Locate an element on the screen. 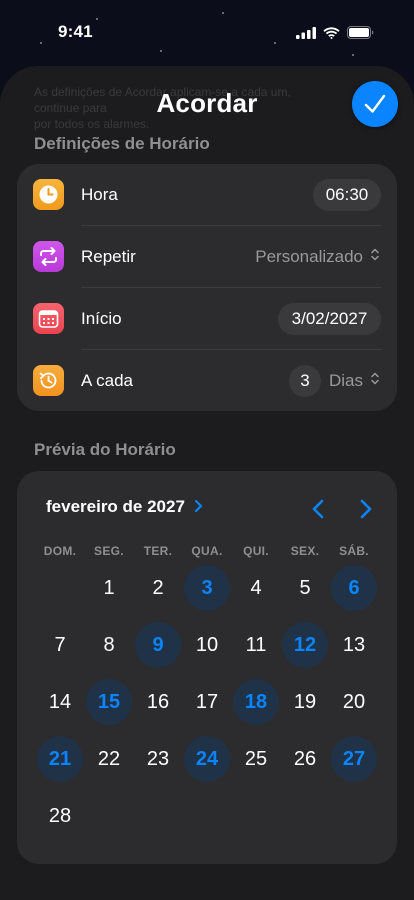 This screenshot has height=900, width=414. row-start-label: Início is located at coordinates (101, 318).